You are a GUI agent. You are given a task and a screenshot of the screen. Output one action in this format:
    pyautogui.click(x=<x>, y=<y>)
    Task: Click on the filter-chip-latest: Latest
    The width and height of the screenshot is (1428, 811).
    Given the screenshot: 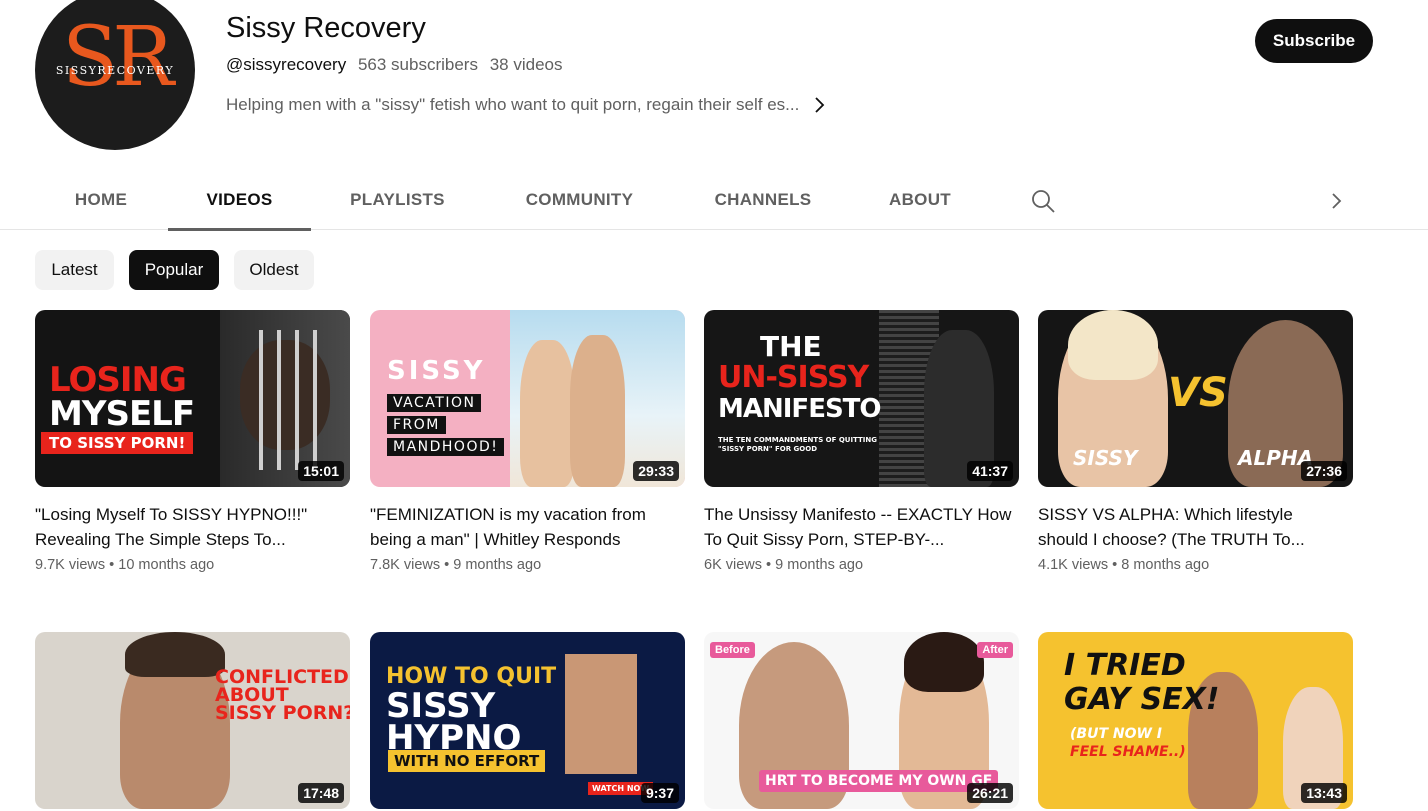 What is the action you would take?
    pyautogui.click(x=74, y=270)
    